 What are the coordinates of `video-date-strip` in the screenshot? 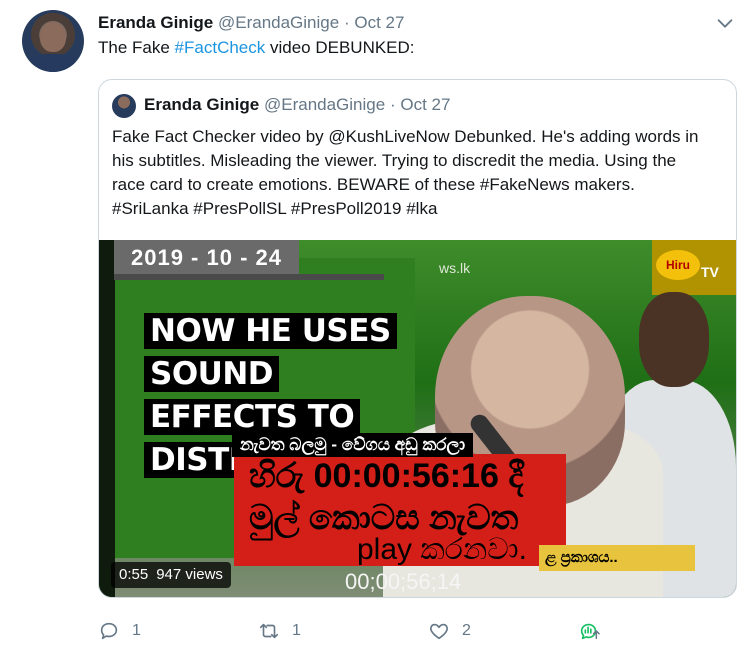 It's located at (249, 277).